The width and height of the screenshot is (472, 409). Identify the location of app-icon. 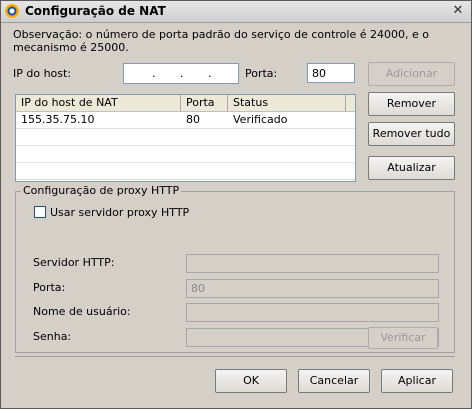
(12, 11).